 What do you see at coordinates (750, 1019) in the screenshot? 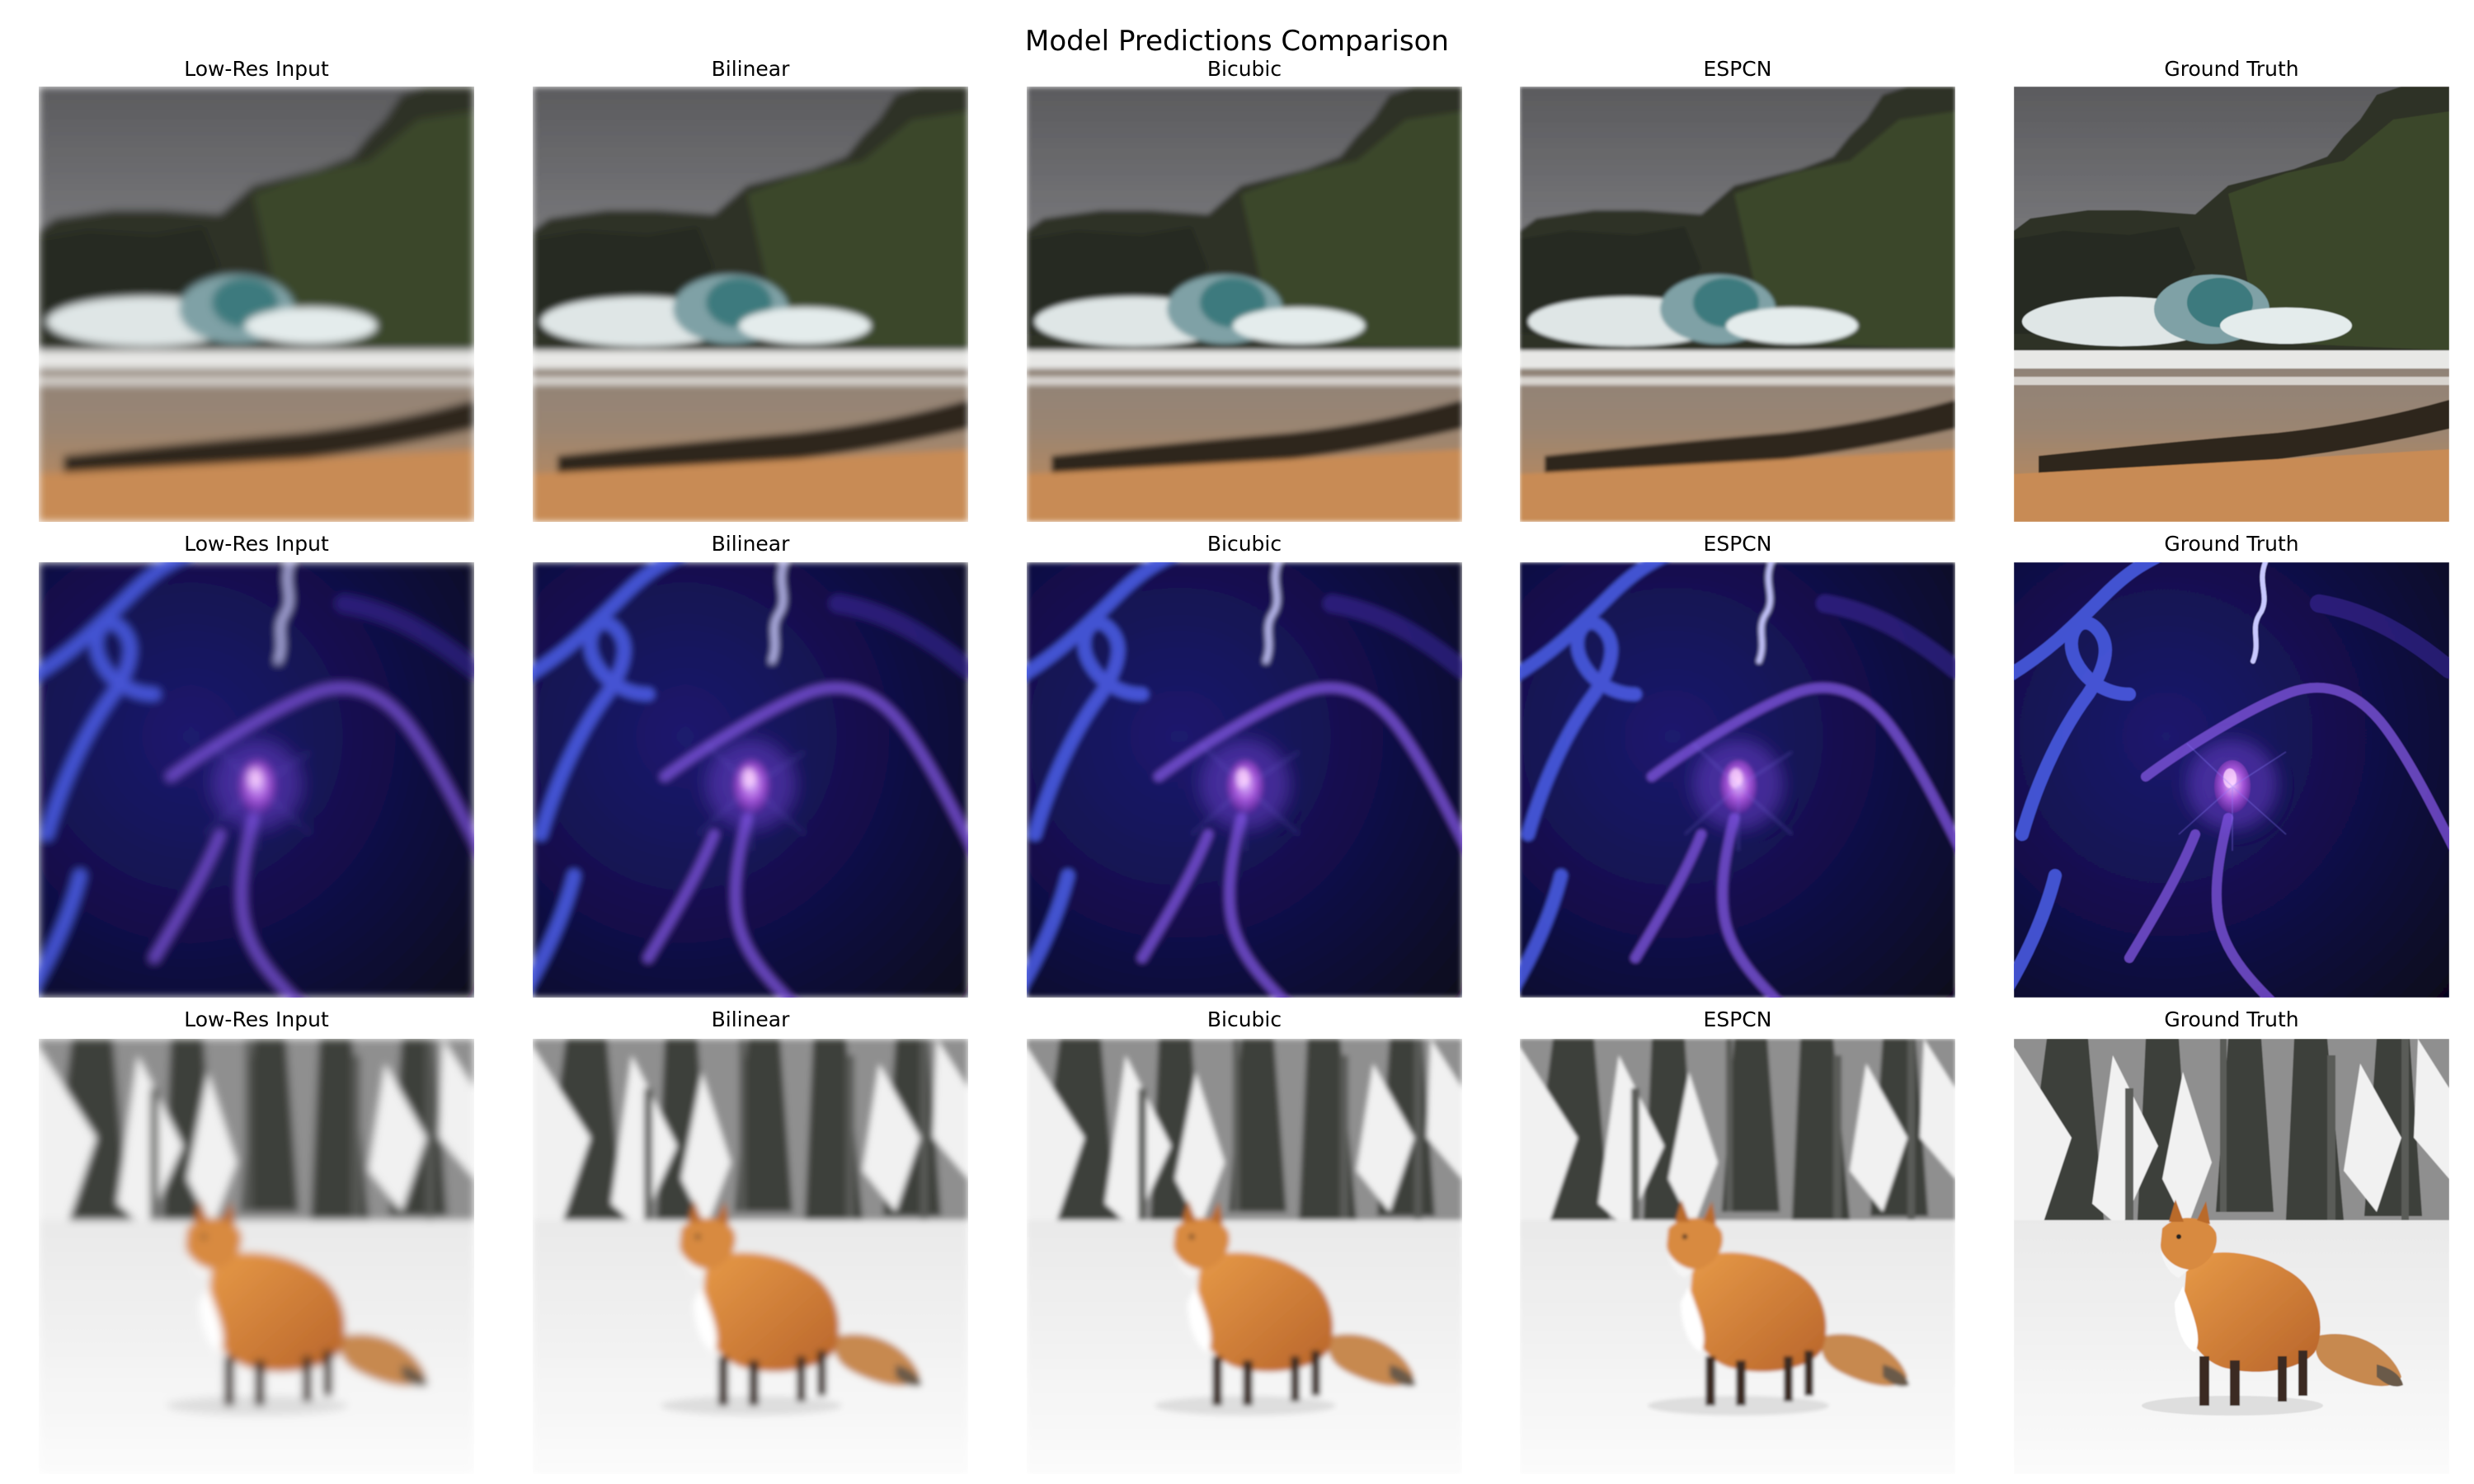
I see `panel-title-row3-bilinear: Bilinear` at bounding box center [750, 1019].